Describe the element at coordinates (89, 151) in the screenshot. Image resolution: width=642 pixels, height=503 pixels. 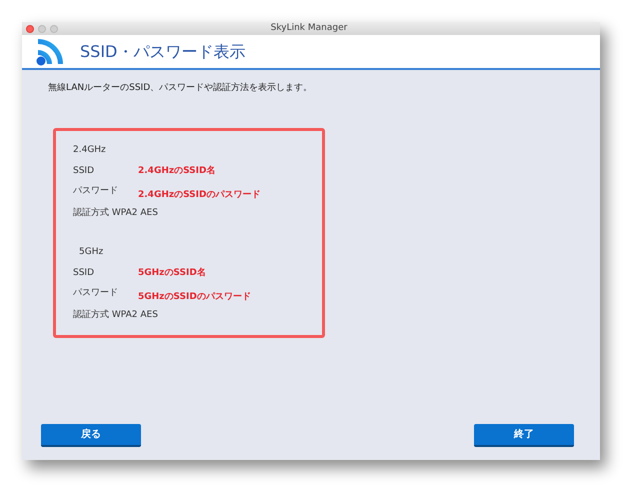
I see `band-label: 2.4GHz` at that location.